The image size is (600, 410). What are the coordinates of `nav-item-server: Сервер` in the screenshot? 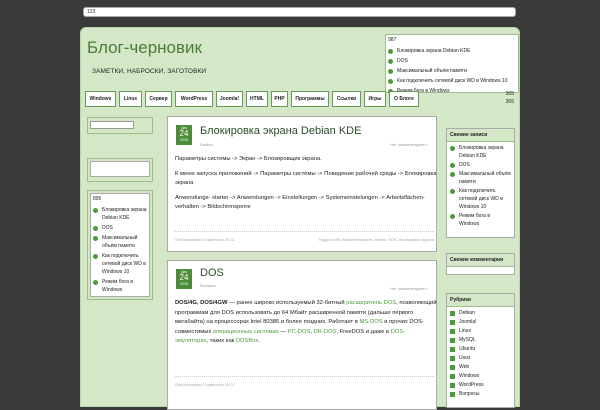 It's located at (158, 99).